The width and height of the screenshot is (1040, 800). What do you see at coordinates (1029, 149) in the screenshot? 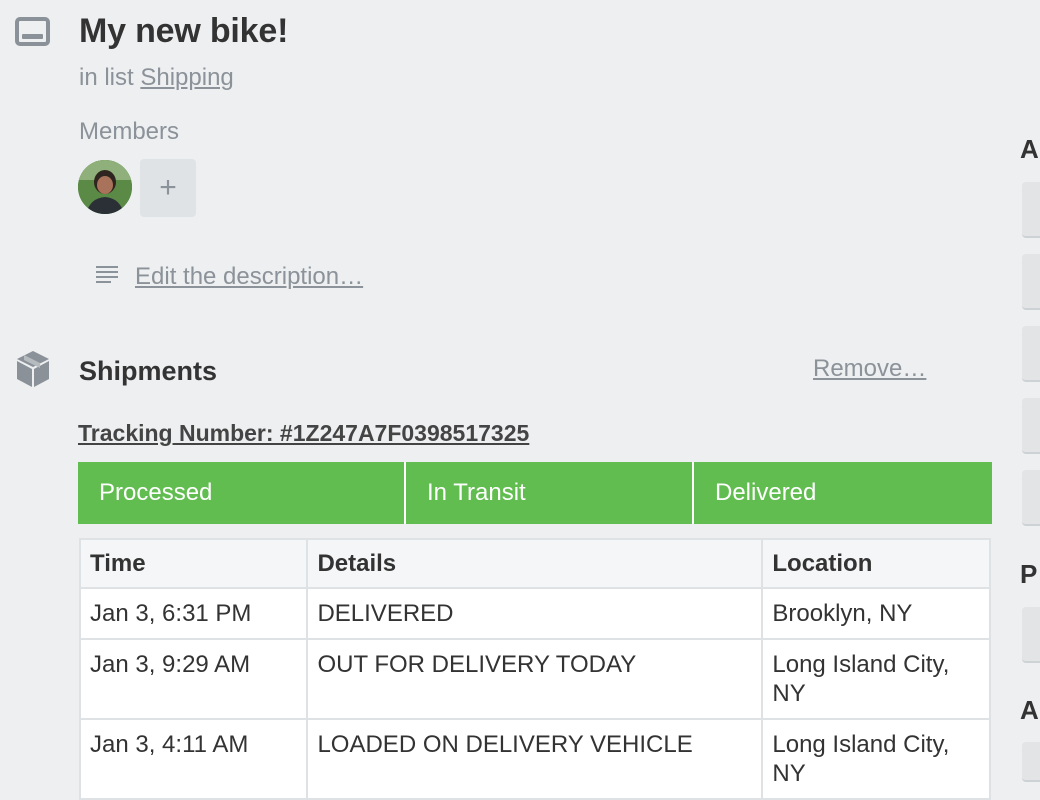
I see `sidebar-heading-add: A` at bounding box center [1029, 149].